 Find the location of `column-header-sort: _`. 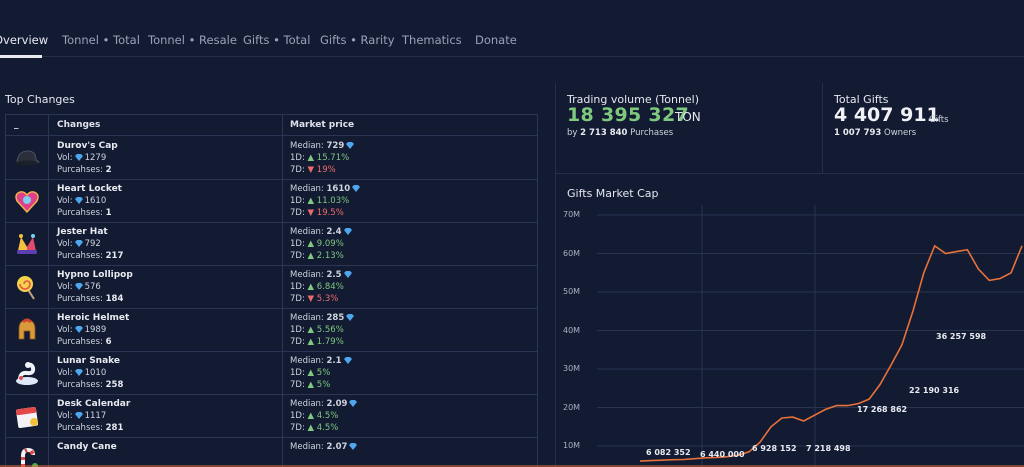

column-header-sort: _ is located at coordinates (16, 125).